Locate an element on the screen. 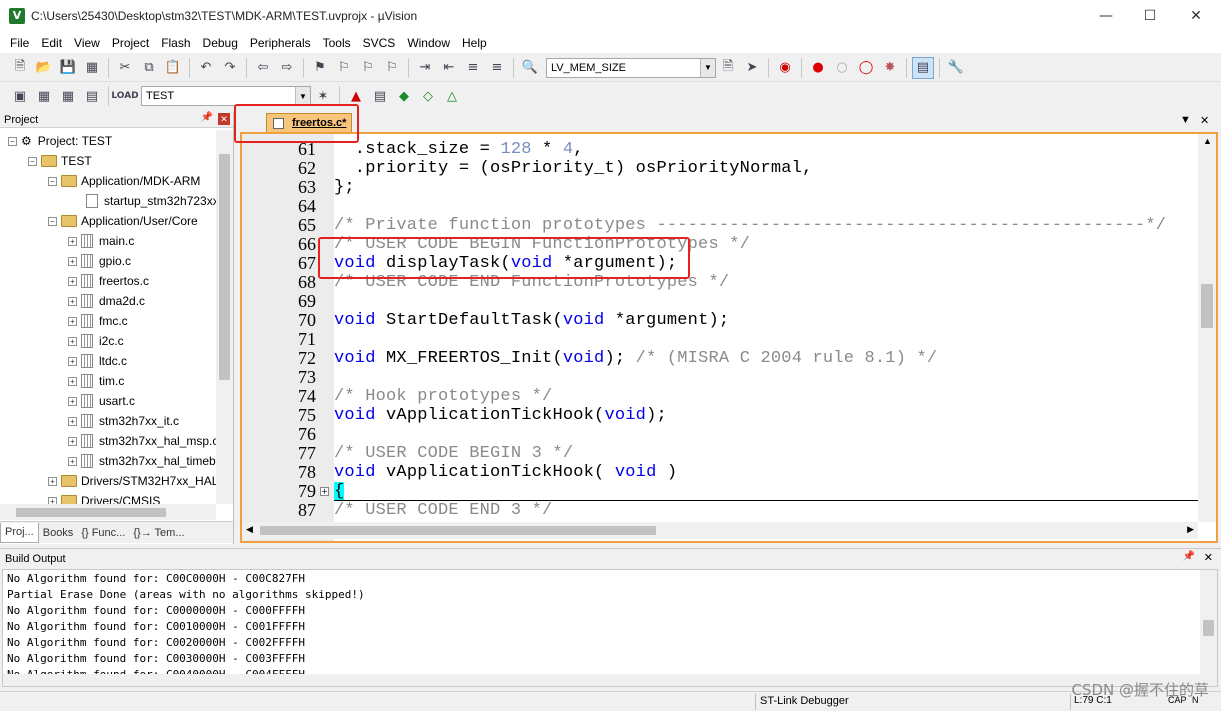  close-icon: ✕ is located at coordinates (1196, 16).